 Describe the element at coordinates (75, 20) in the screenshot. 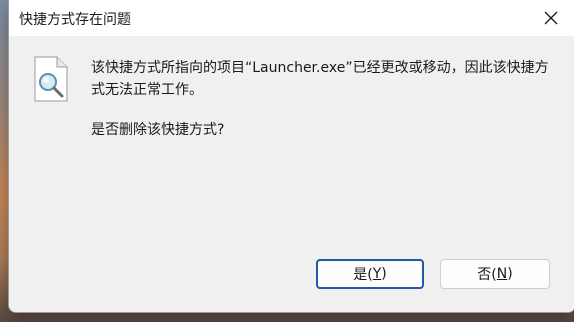

I see `dialog-title: 快捷方式存在问题` at that location.